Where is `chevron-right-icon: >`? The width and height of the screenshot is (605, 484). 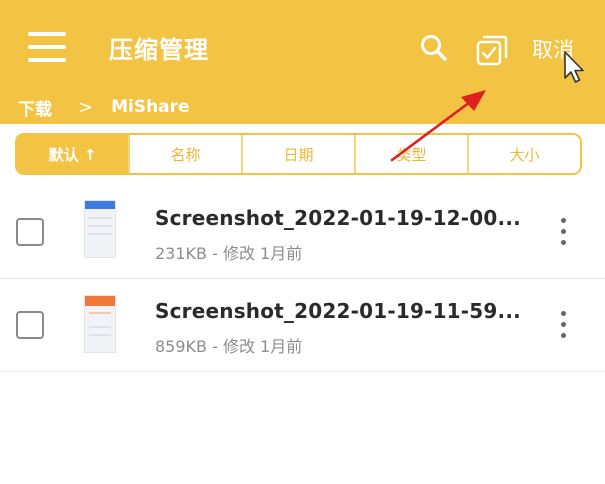
chevron-right-icon: > is located at coordinates (86, 107).